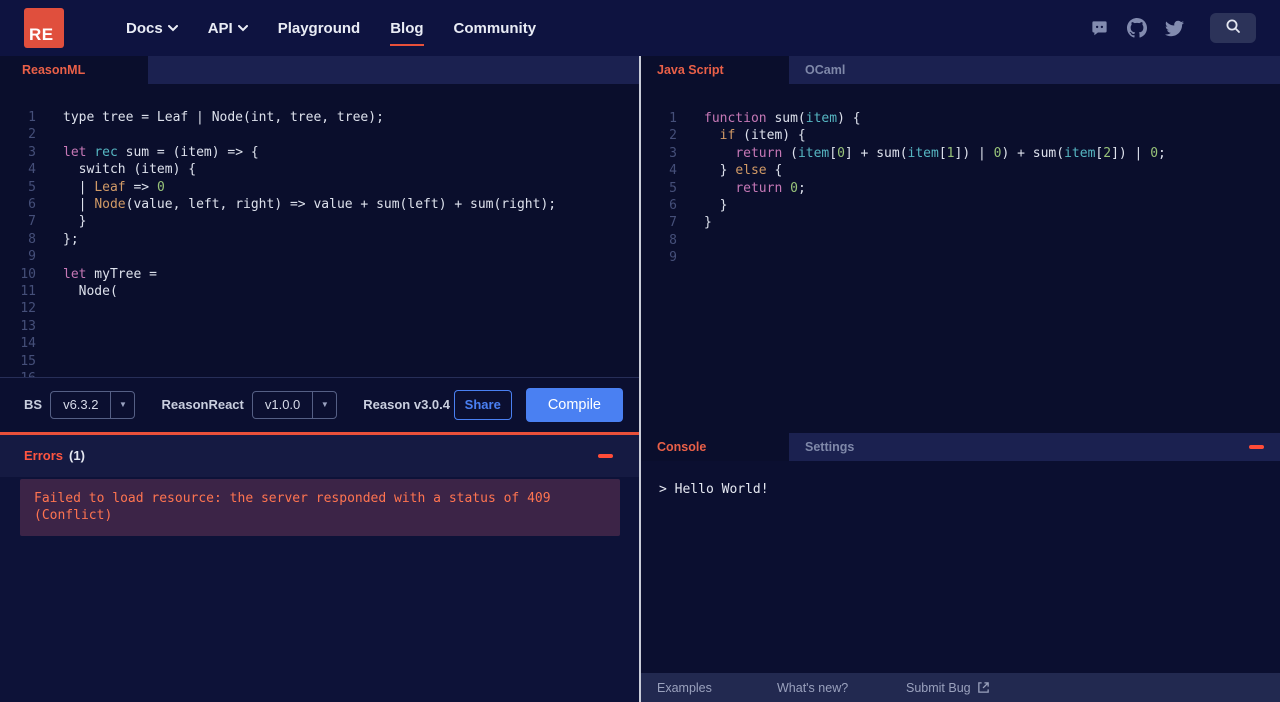 The image size is (1280, 702). What do you see at coordinates (715, 447) in the screenshot?
I see `tab-console: Console` at bounding box center [715, 447].